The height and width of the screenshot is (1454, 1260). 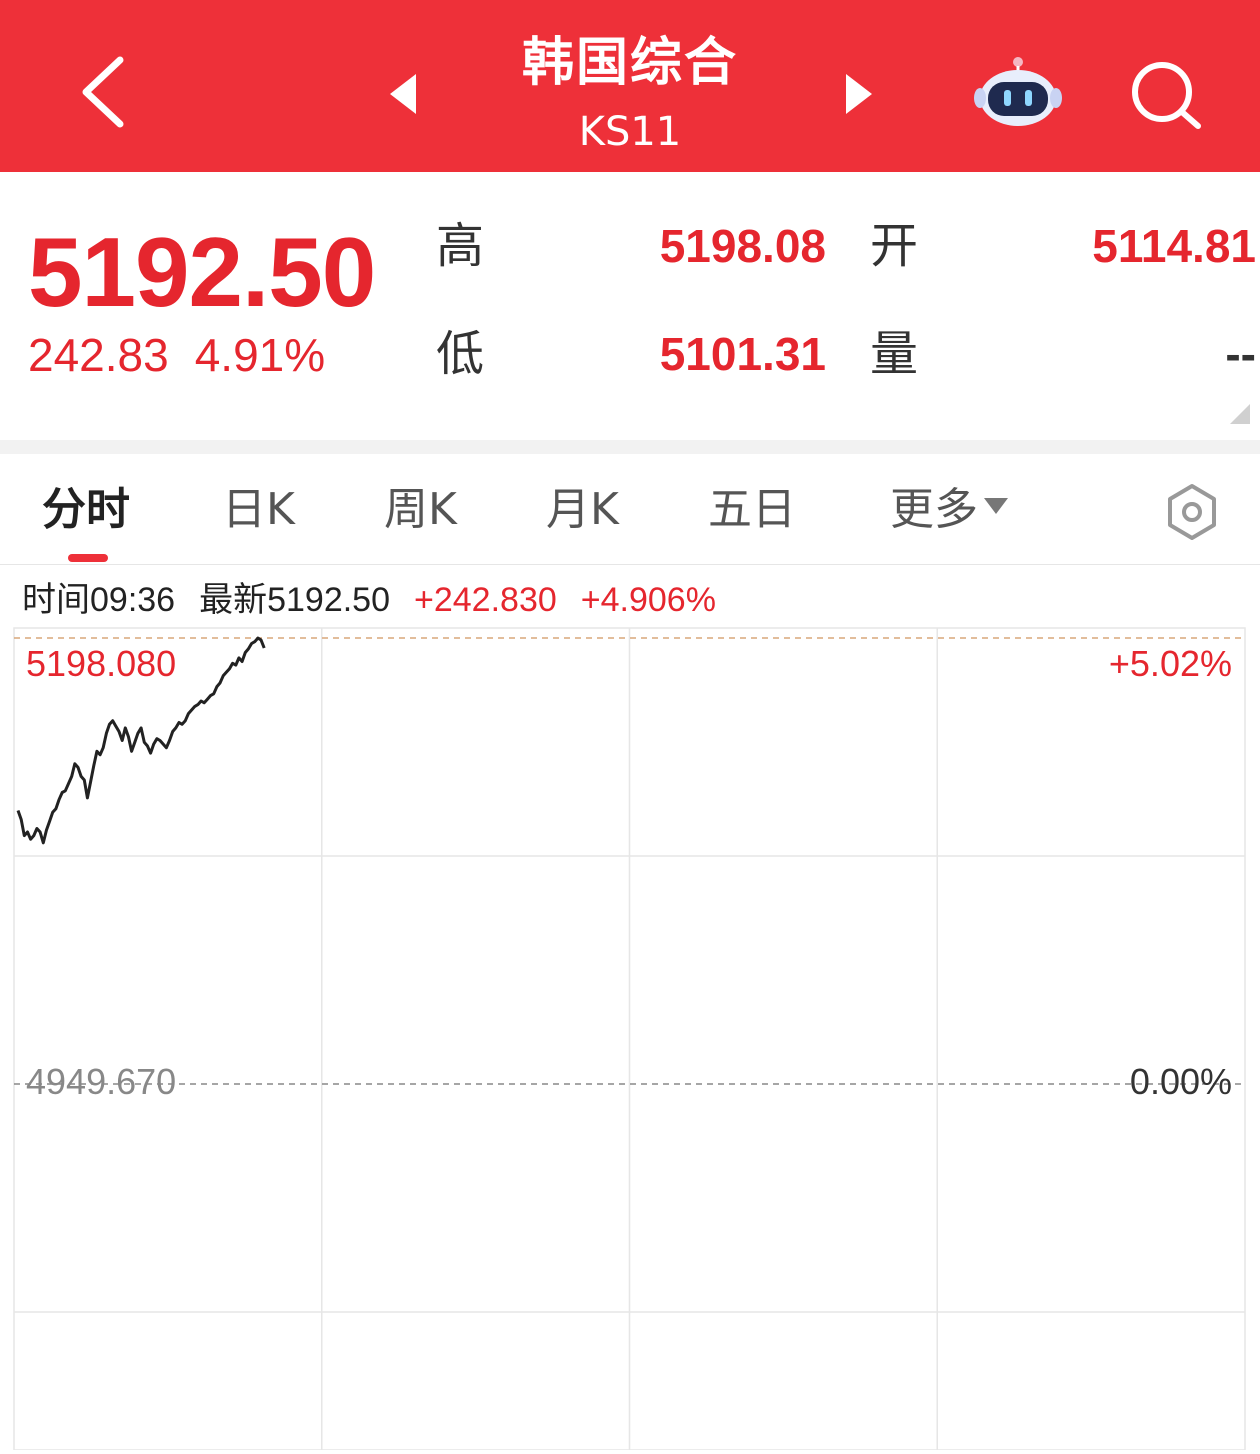 What do you see at coordinates (1170, 663) in the screenshot?
I see `y-label-top-right: +5.02%` at bounding box center [1170, 663].